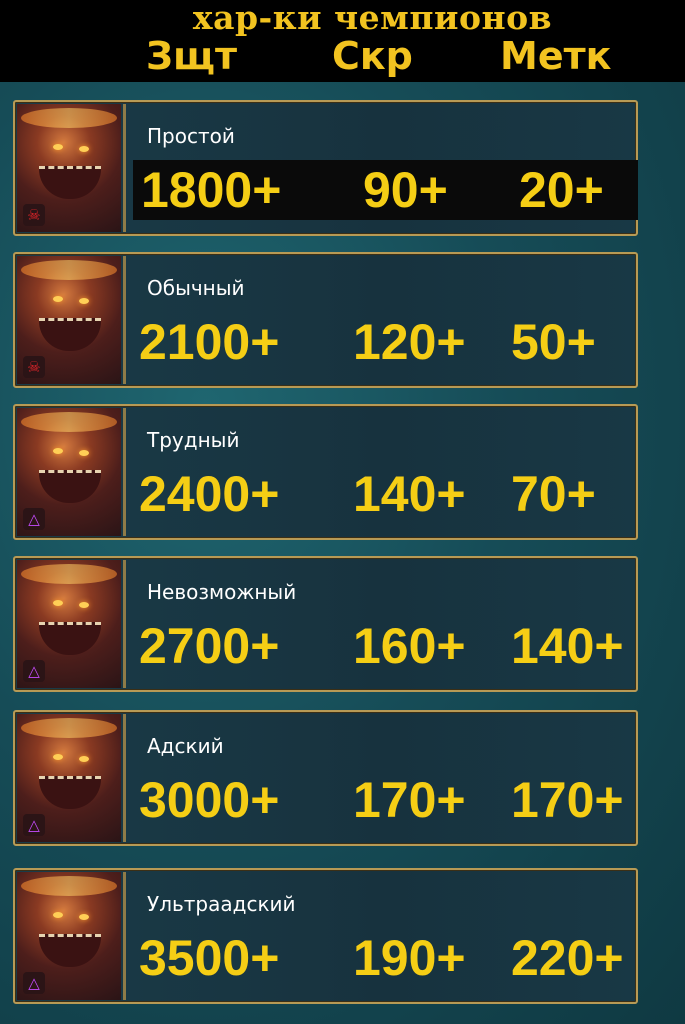 This screenshot has width=685, height=1024. Describe the element at coordinates (409, 646) in the screenshot. I see `speed-value: 160+` at that location.